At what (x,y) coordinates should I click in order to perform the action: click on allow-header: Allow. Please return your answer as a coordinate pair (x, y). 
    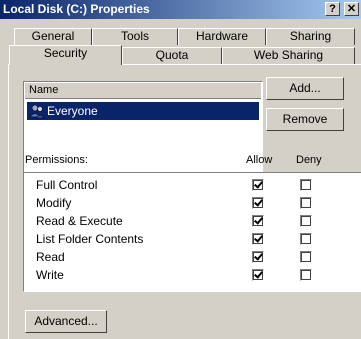
    Looking at the image, I should click on (259, 160).